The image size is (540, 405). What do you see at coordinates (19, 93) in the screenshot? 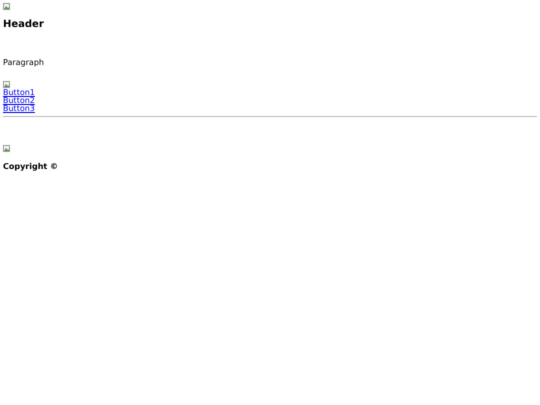
I see `link: Button1` at bounding box center [19, 93].